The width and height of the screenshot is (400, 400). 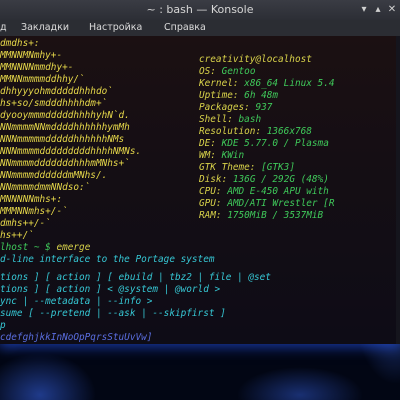 I want to click on sysinfo-value: [GTK3], so click(x=278, y=167).